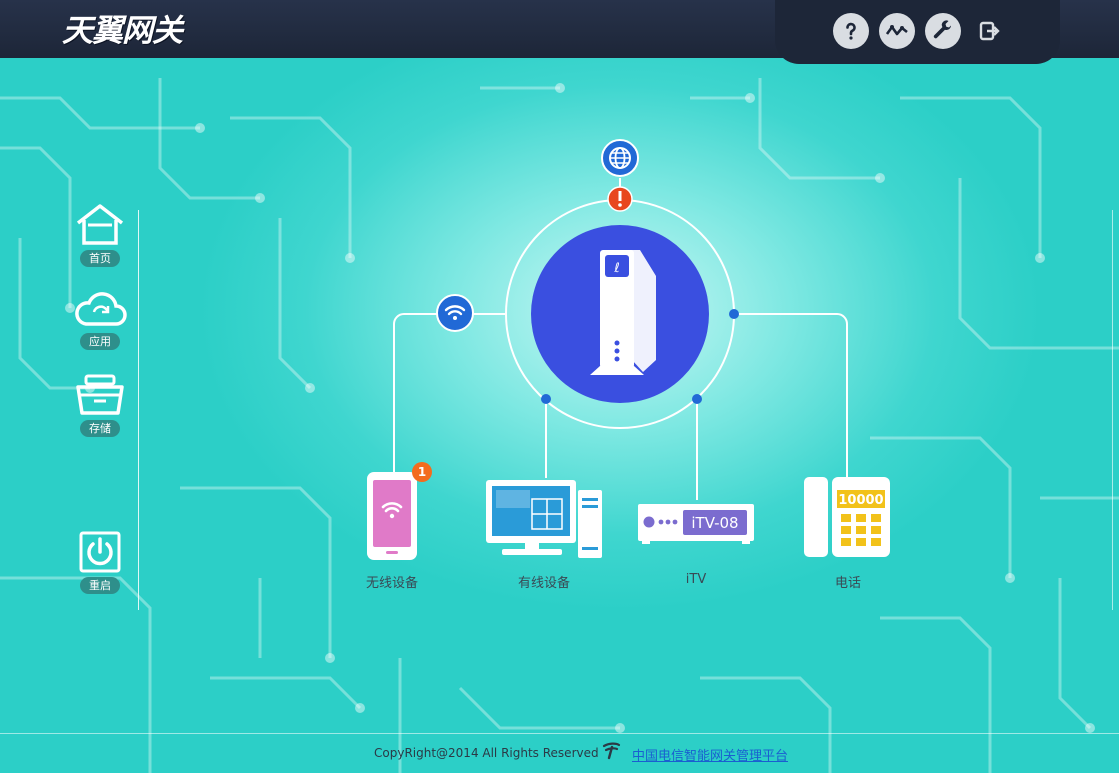  What do you see at coordinates (847, 517) in the screenshot?
I see `telephone-icon: 10000` at bounding box center [847, 517].